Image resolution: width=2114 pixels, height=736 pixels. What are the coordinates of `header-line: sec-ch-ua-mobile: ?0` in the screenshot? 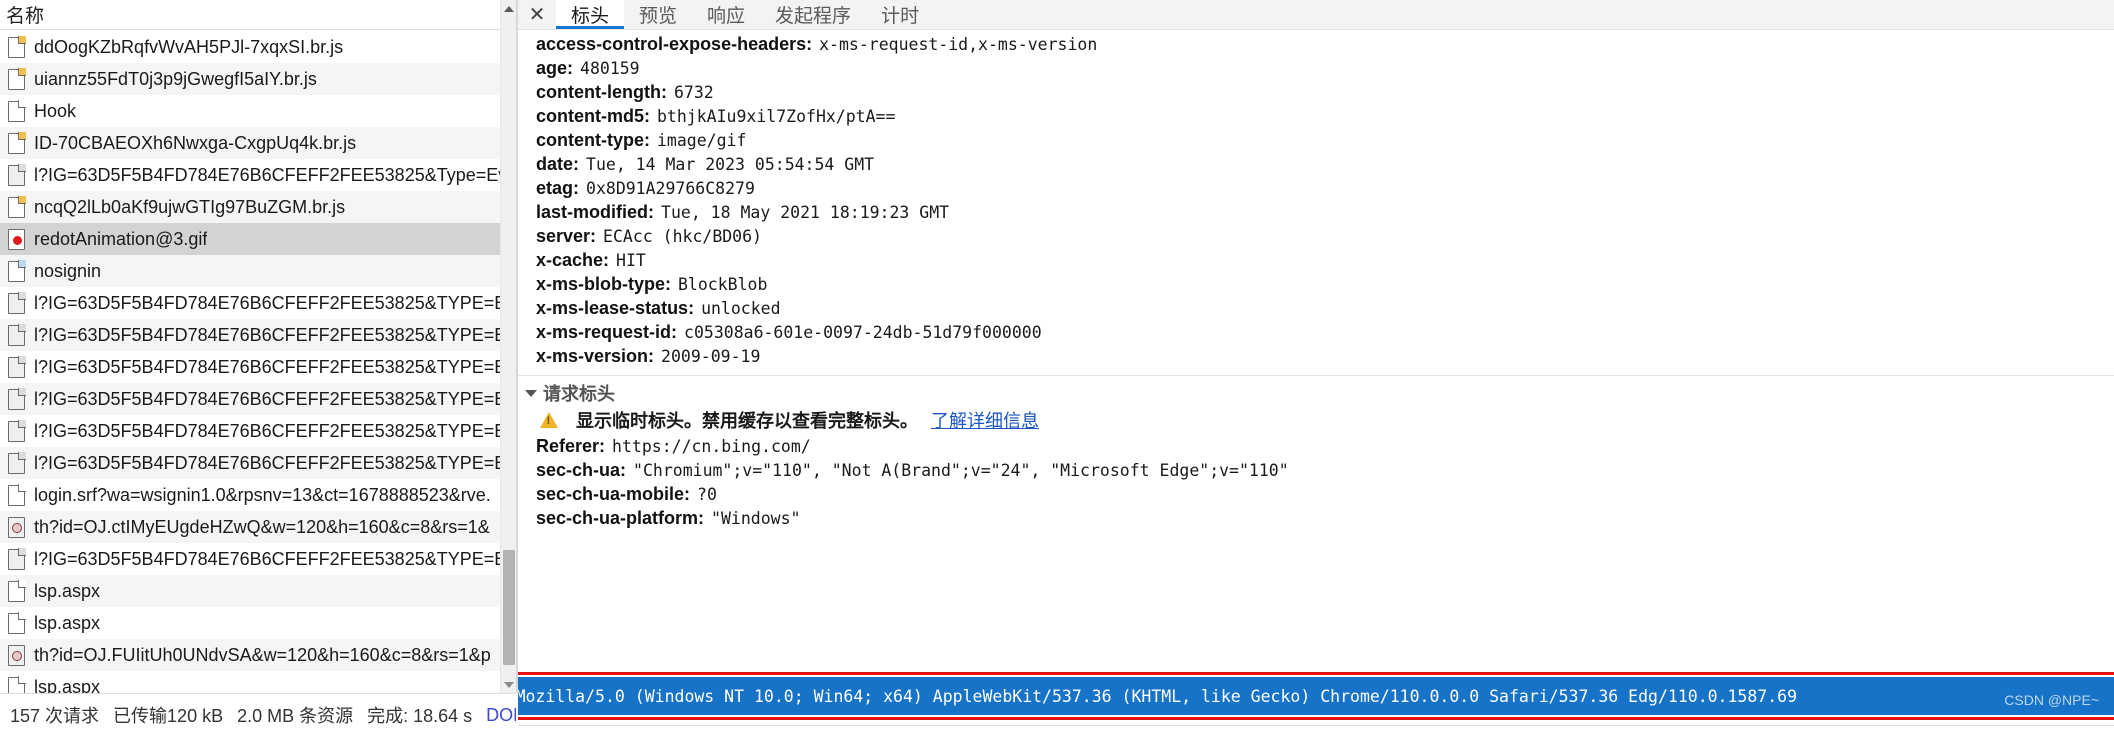 It's located at (1316, 494).